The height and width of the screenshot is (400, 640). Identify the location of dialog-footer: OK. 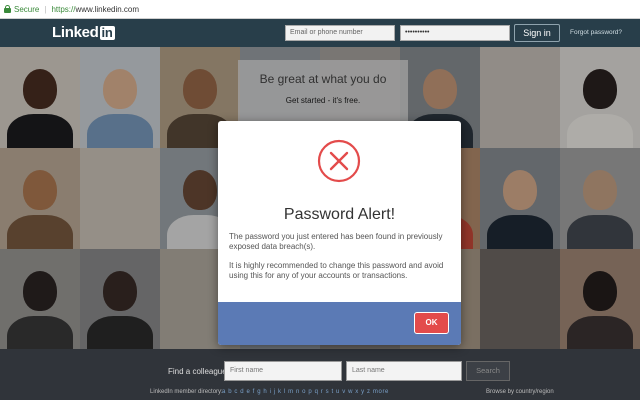
(339, 323).